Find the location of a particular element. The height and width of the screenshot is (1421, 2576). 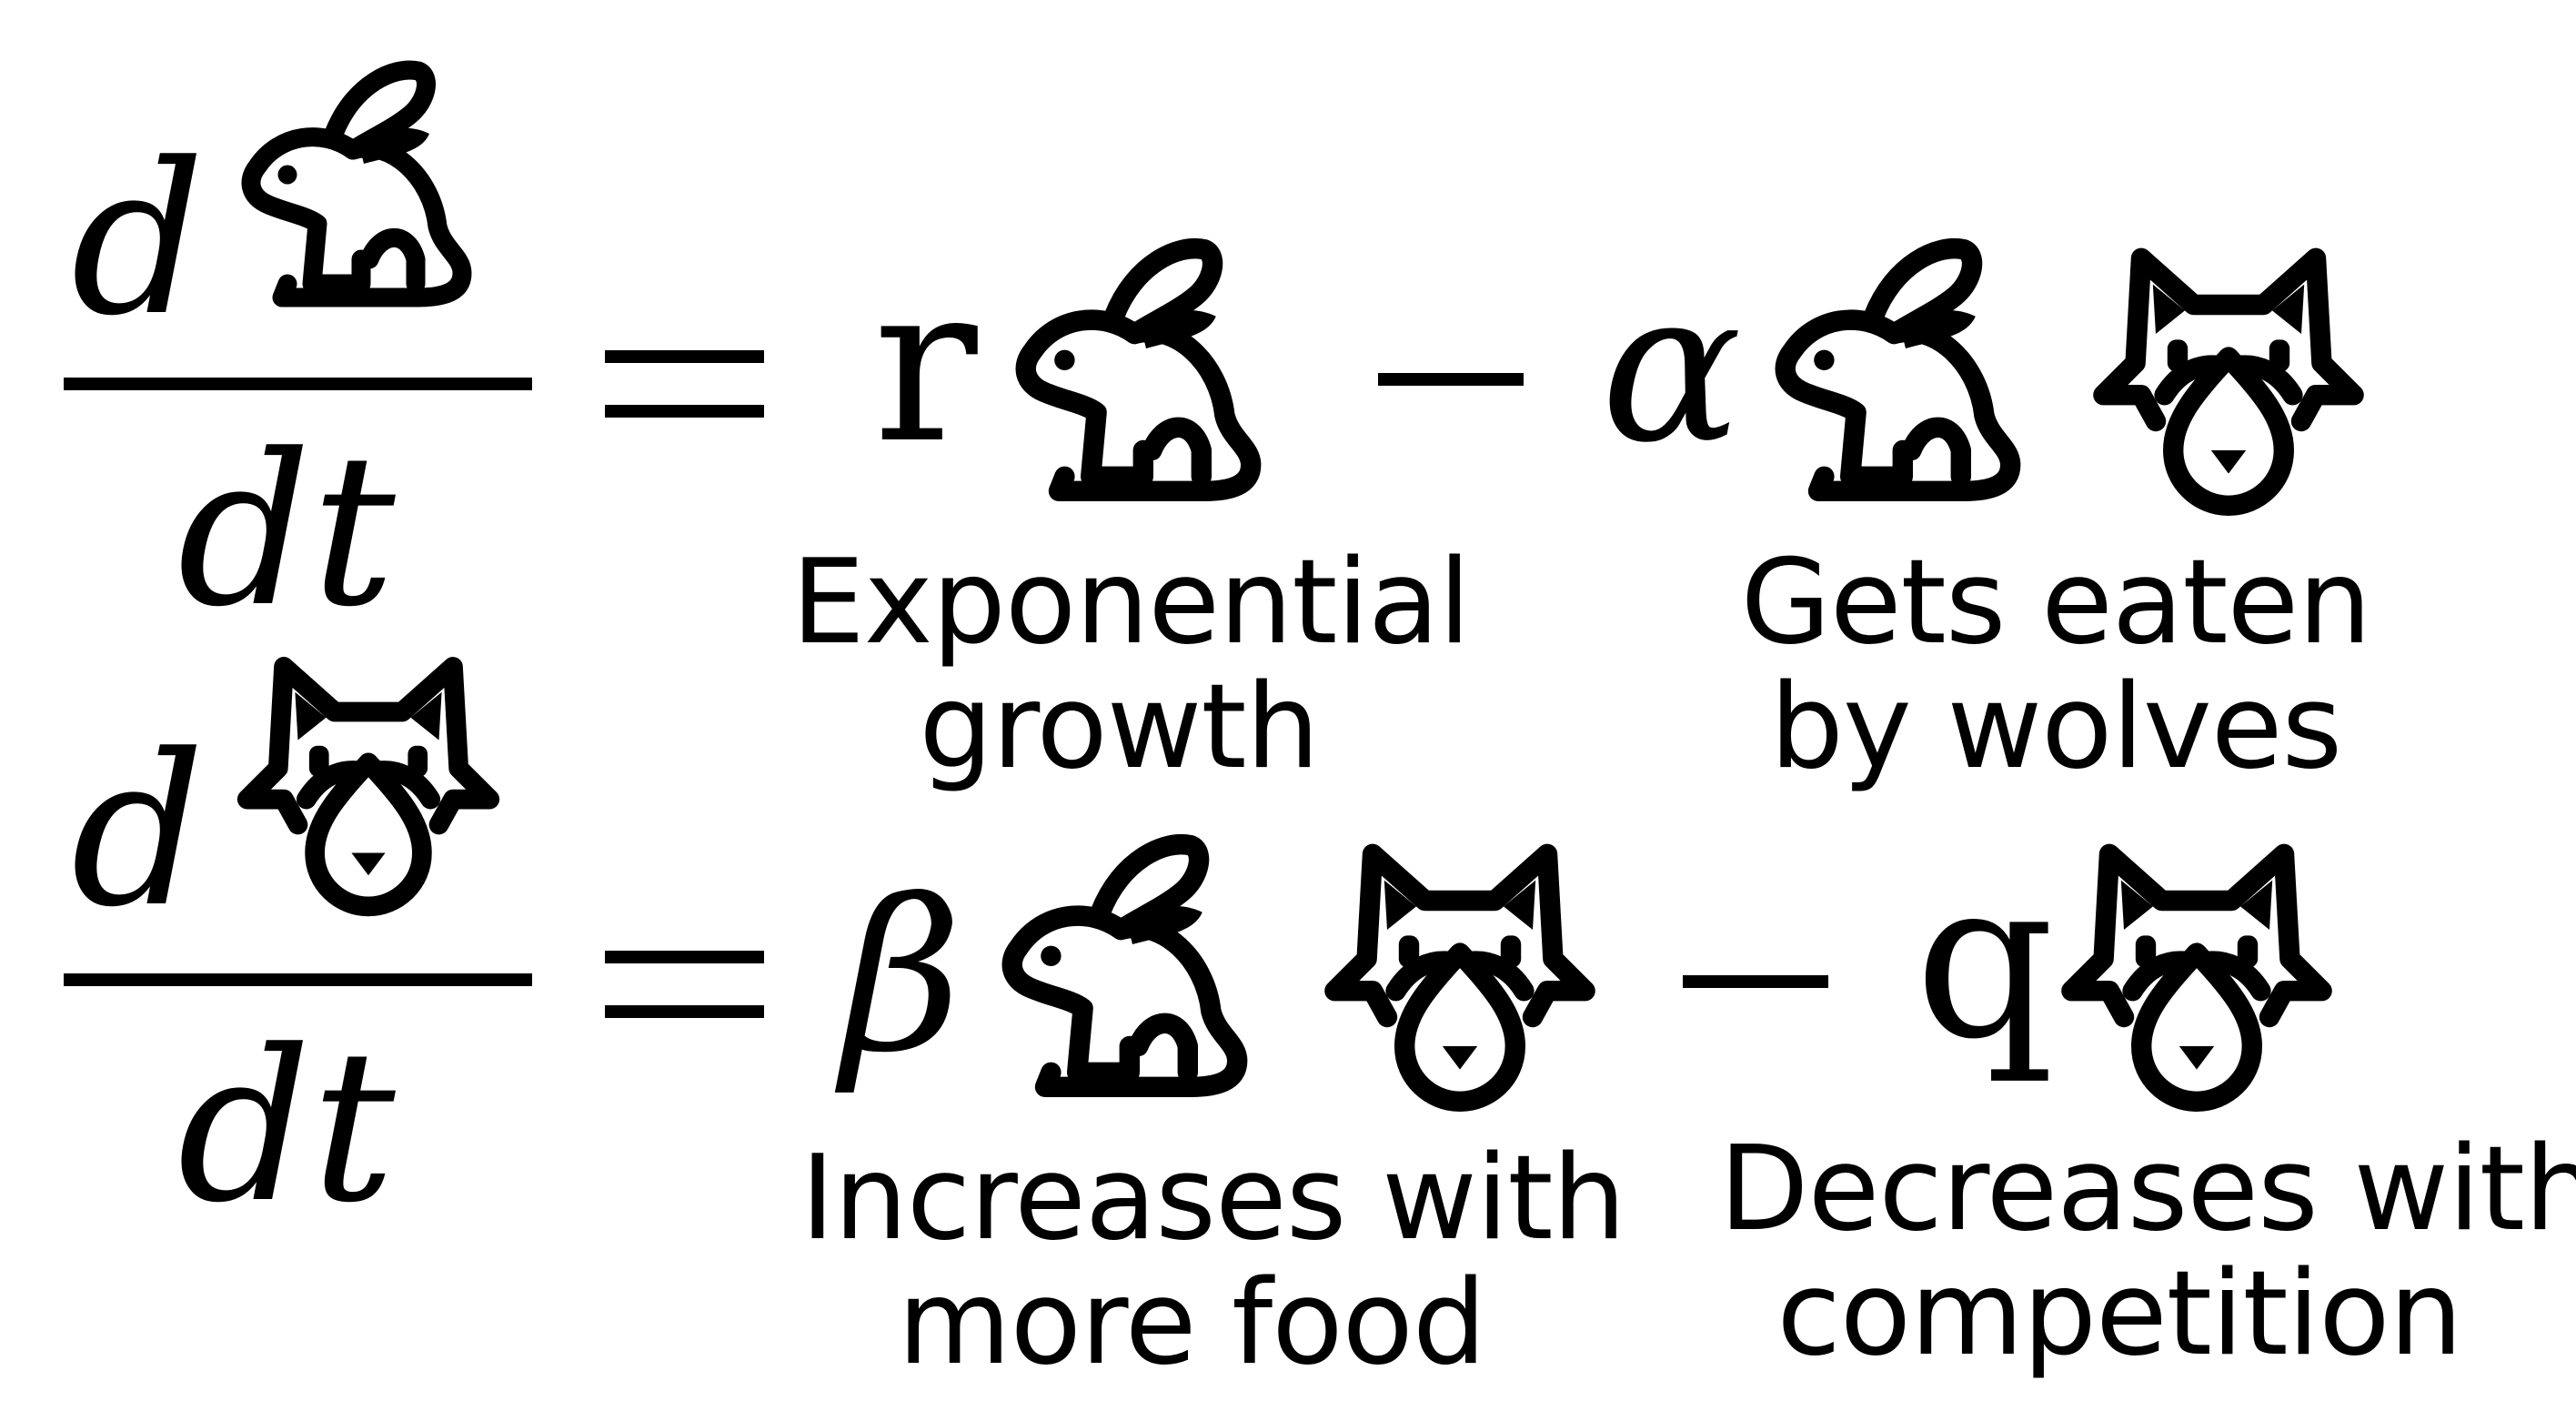

caption-line: Increases with is located at coordinates (1213, 1198).